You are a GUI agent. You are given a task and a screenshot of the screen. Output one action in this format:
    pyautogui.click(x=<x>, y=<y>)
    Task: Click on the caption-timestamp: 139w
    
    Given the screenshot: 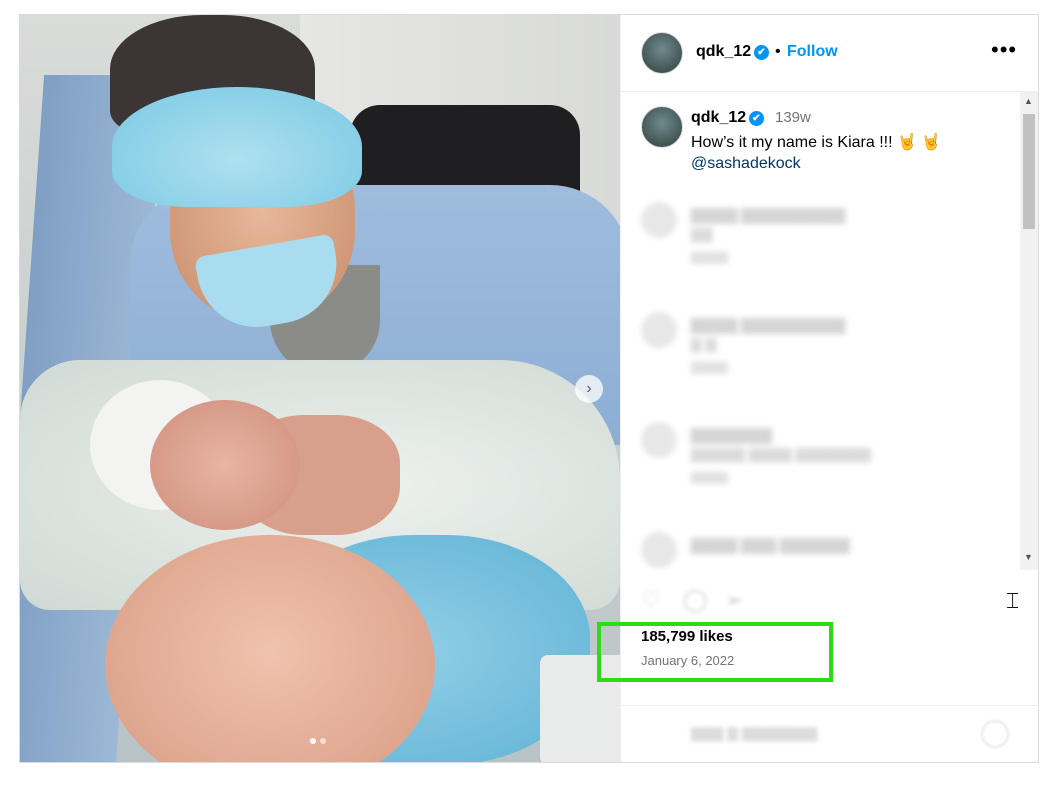 What is the action you would take?
    pyautogui.click(x=793, y=117)
    